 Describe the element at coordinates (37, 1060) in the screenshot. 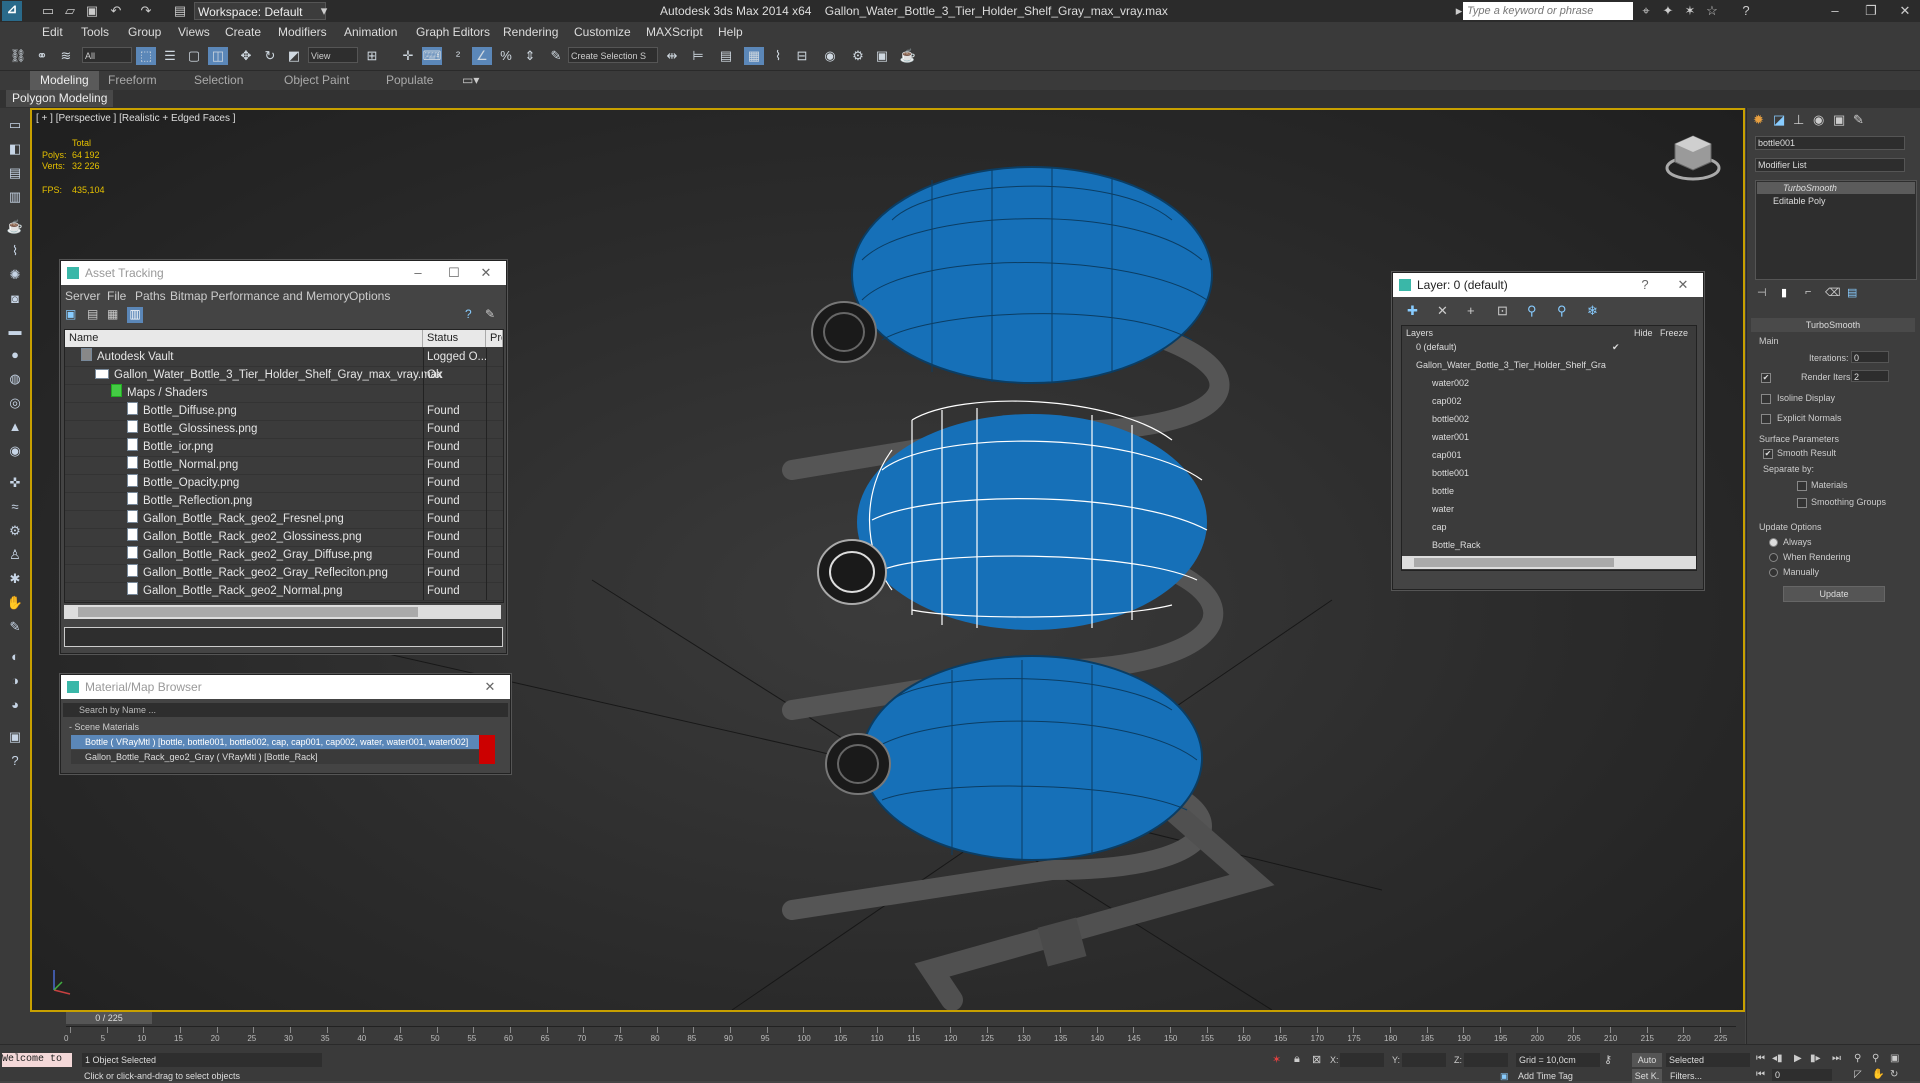

I see `maxscript-listener: Welcome to` at that location.